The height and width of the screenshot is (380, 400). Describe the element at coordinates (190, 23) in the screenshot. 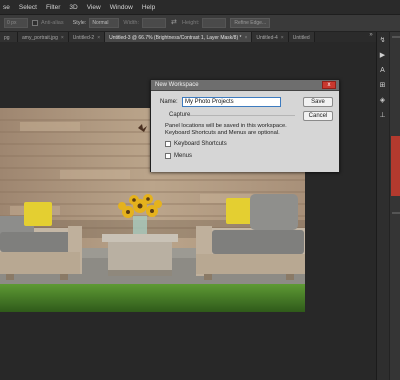

I see `height-label: Height:` at that location.